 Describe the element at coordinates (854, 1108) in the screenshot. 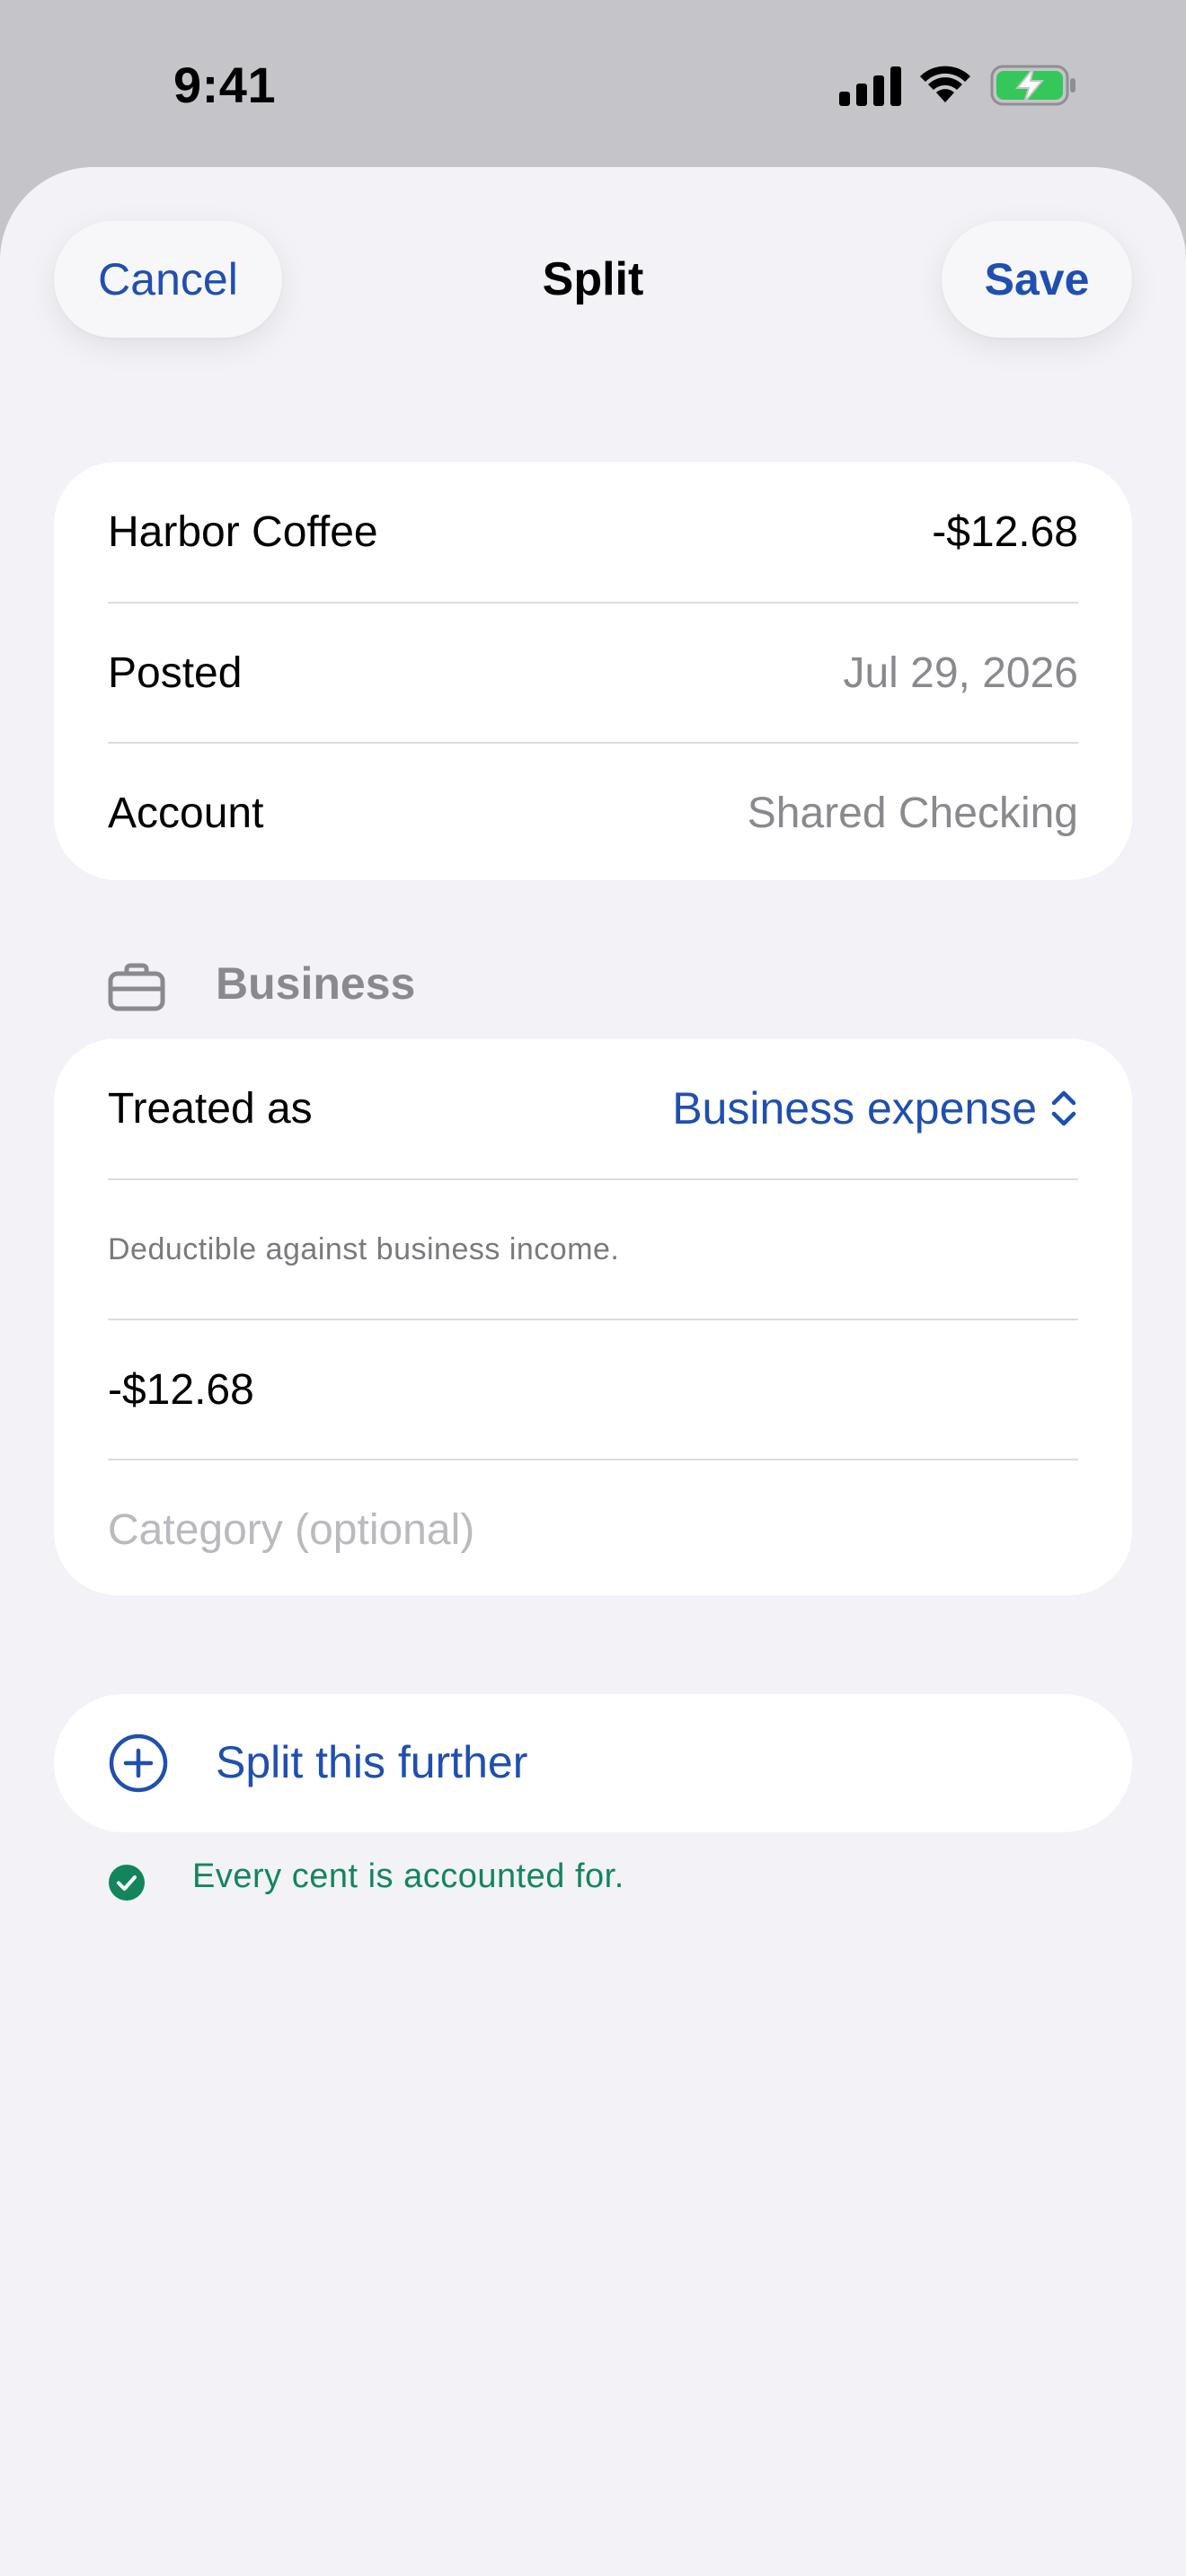

I see `treated-as-value: Business expense` at that location.